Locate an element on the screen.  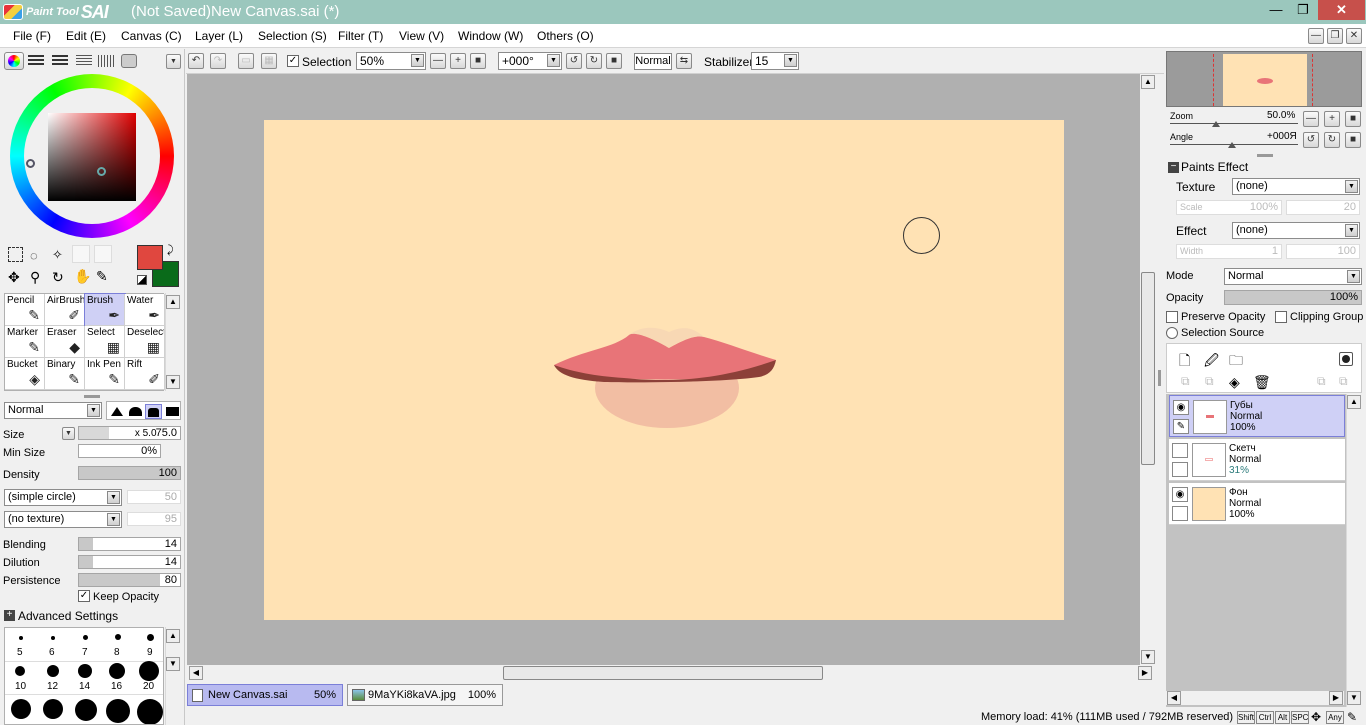
mixer-icon is located at coordinates (106, 61).